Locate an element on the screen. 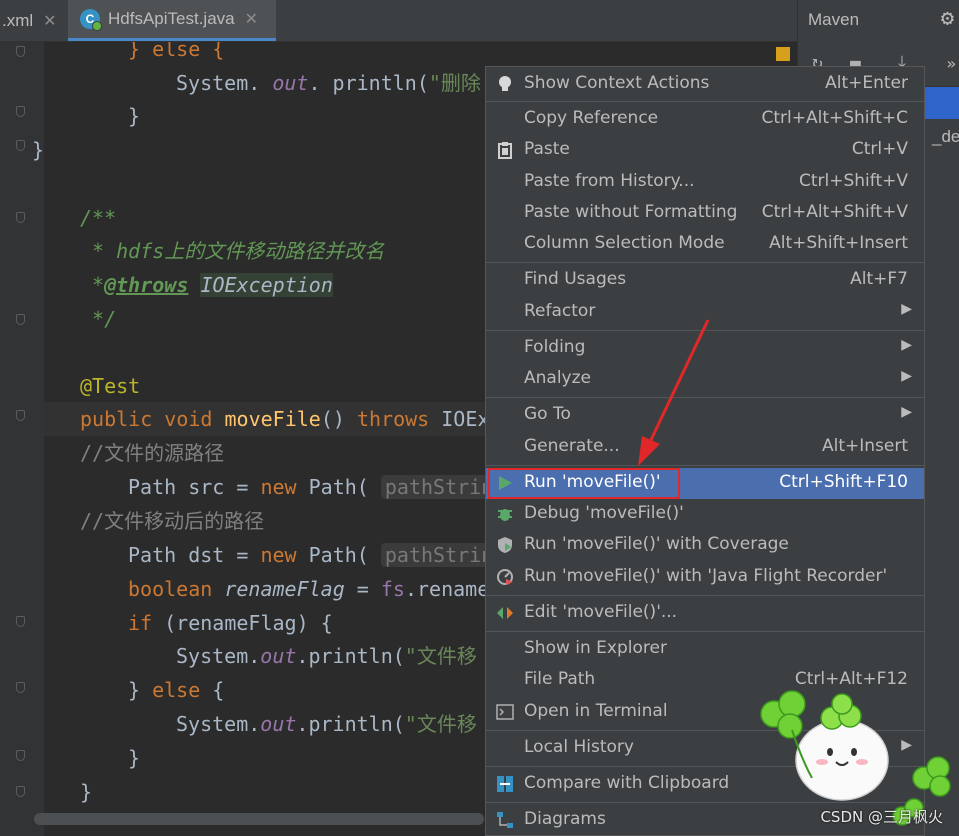 This screenshot has width=959, height=836. menu-item-shortcut: Ctrl+Shift+V is located at coordinates (853, 181).